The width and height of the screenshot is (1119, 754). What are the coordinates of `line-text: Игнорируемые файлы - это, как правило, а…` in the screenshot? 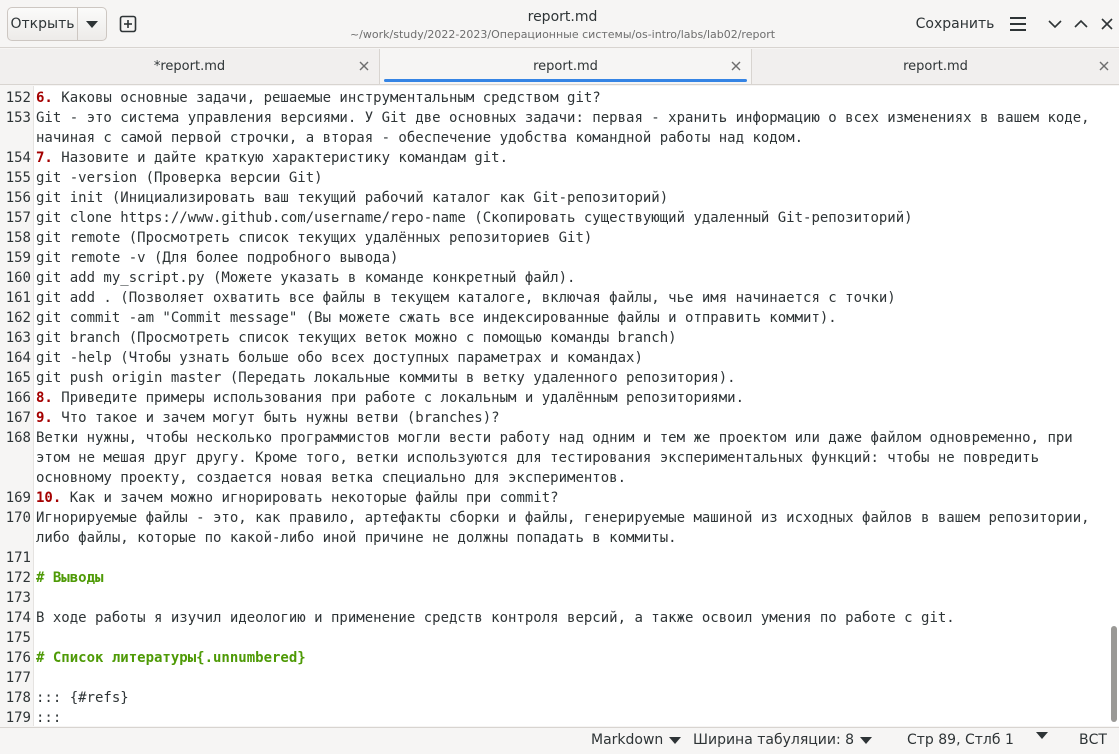 It's located at (572, 528).